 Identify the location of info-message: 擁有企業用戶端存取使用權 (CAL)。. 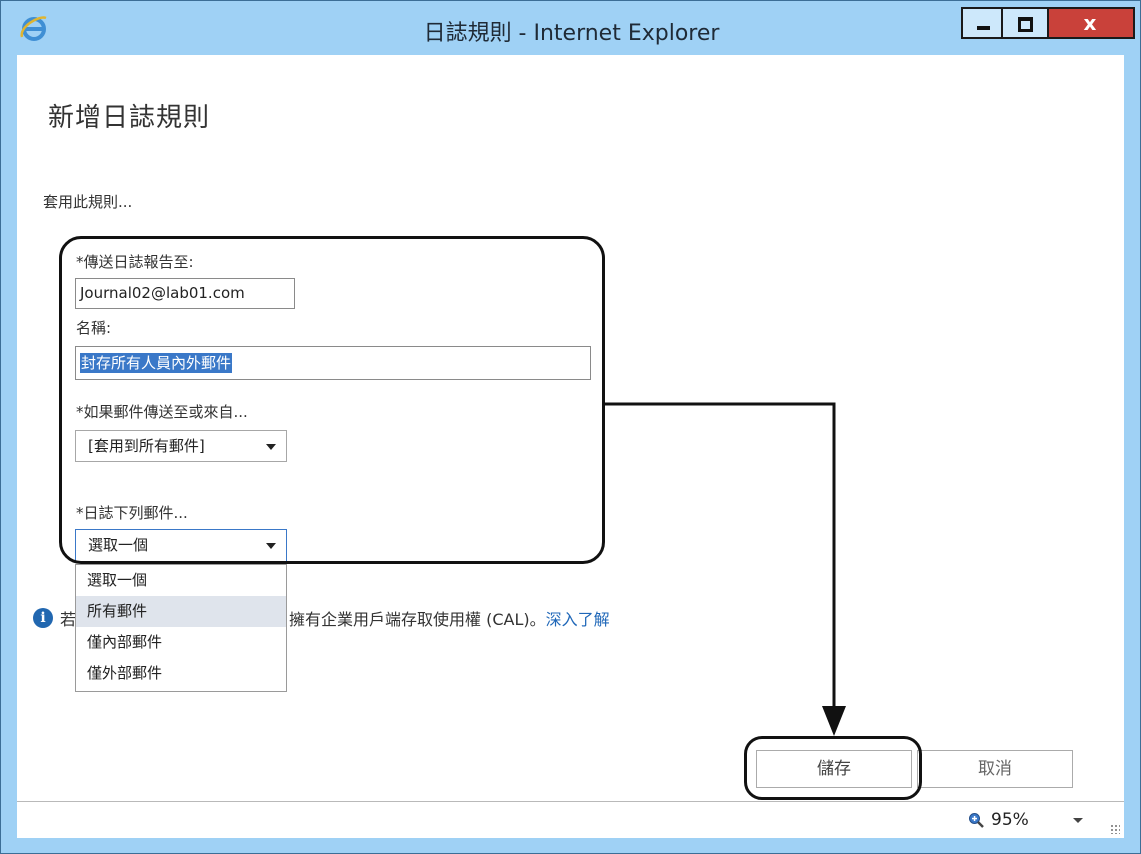
(417, 619).